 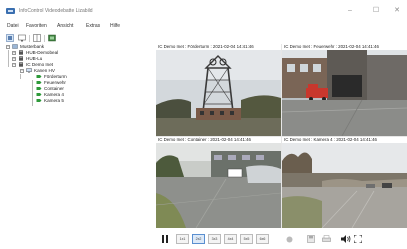 I want to click on pause-button, so click(x=165, y=239).